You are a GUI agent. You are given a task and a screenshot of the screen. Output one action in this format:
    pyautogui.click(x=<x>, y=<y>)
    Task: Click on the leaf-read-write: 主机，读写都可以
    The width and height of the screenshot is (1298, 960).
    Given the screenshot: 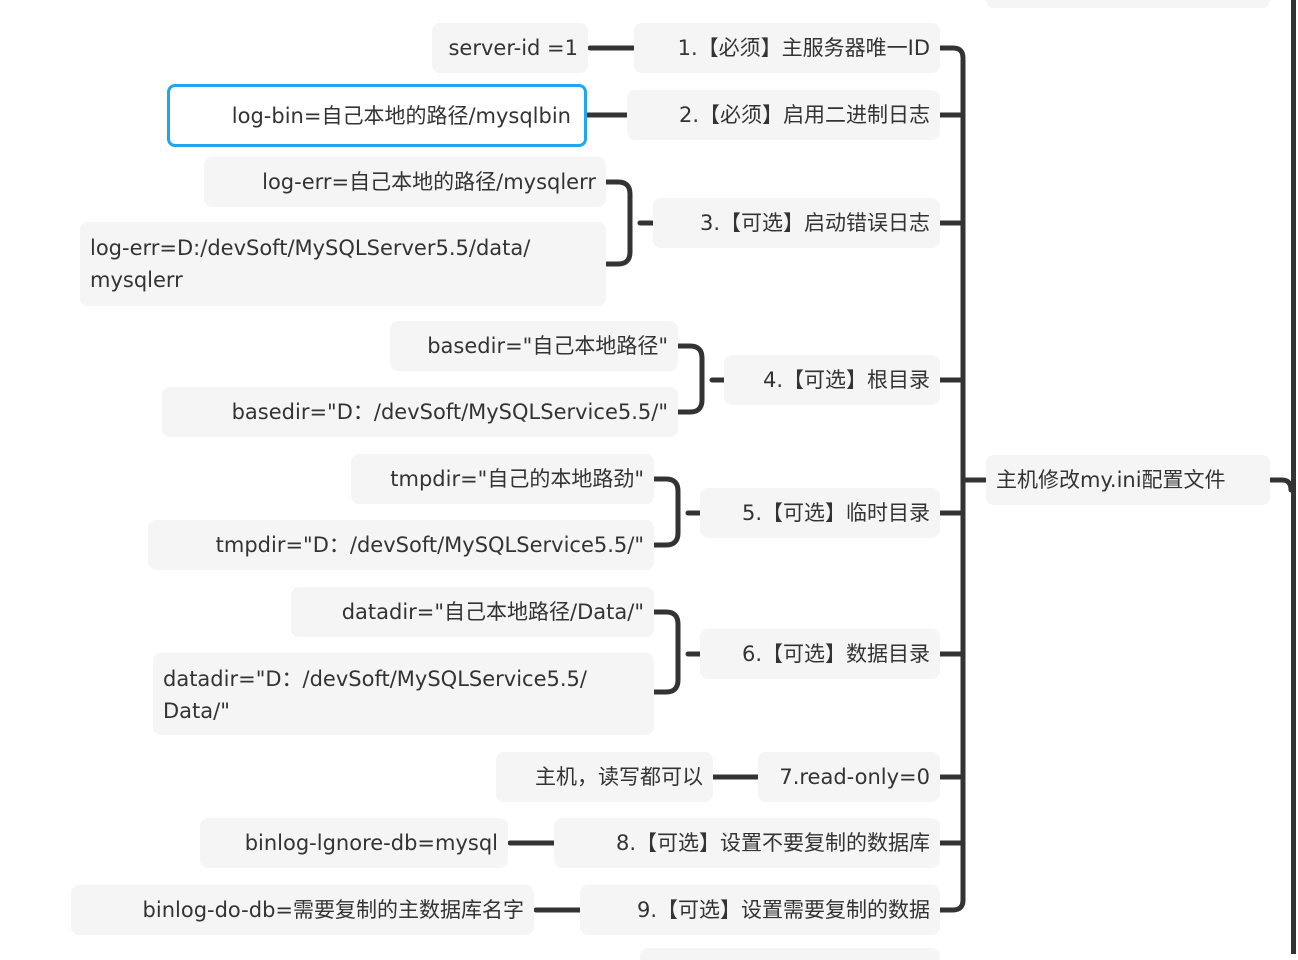 What is the action you would take?
    pyautogui.click(x=604, y=777)
    